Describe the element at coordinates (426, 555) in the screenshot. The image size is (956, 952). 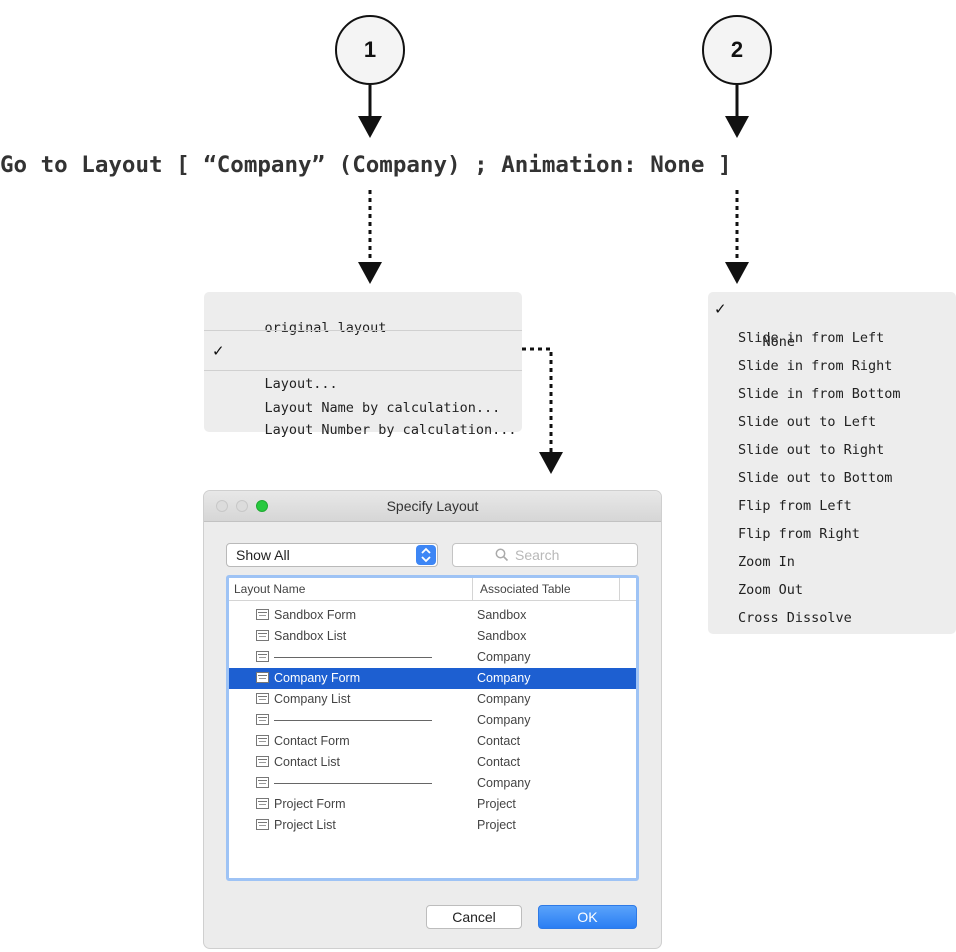
I see `chevron-updown-icon` at that location.